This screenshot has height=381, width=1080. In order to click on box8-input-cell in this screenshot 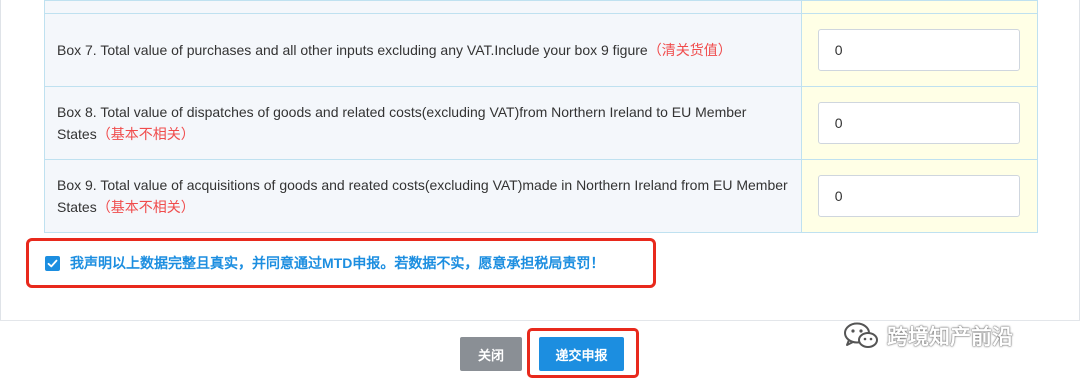, I will do `click(919, 123)`.